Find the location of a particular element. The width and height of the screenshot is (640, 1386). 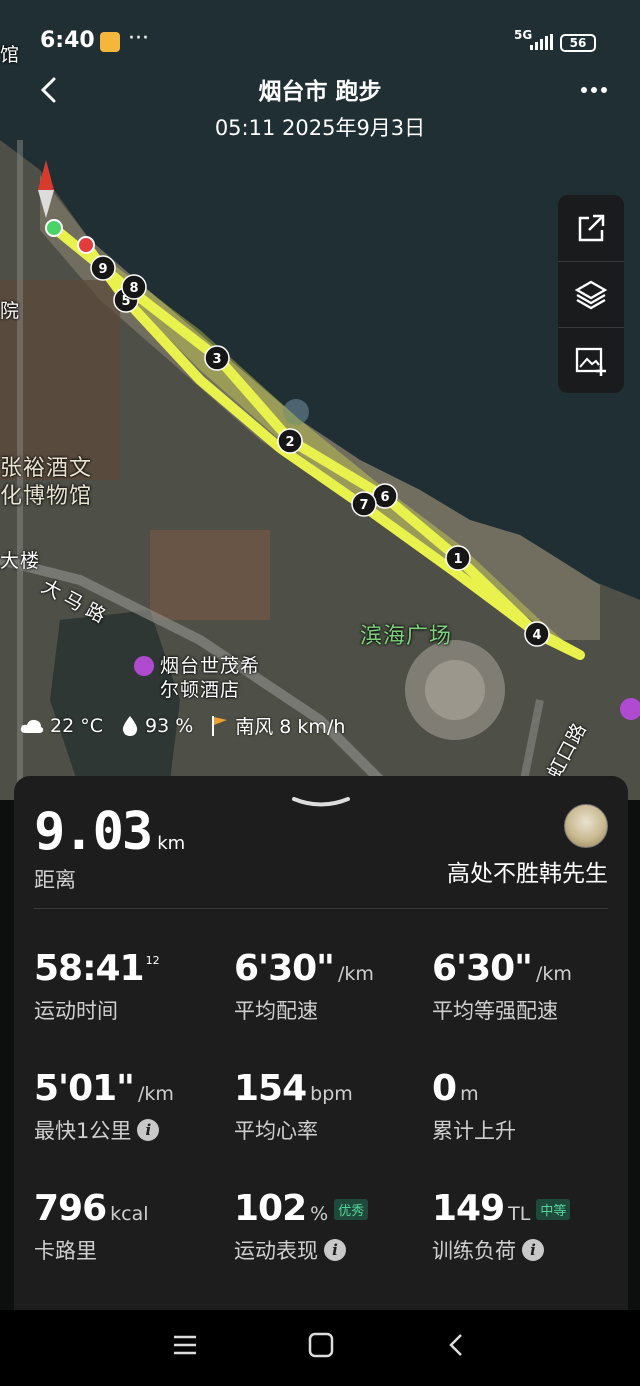

water-drop-icon is located at coordinates (130, 725).